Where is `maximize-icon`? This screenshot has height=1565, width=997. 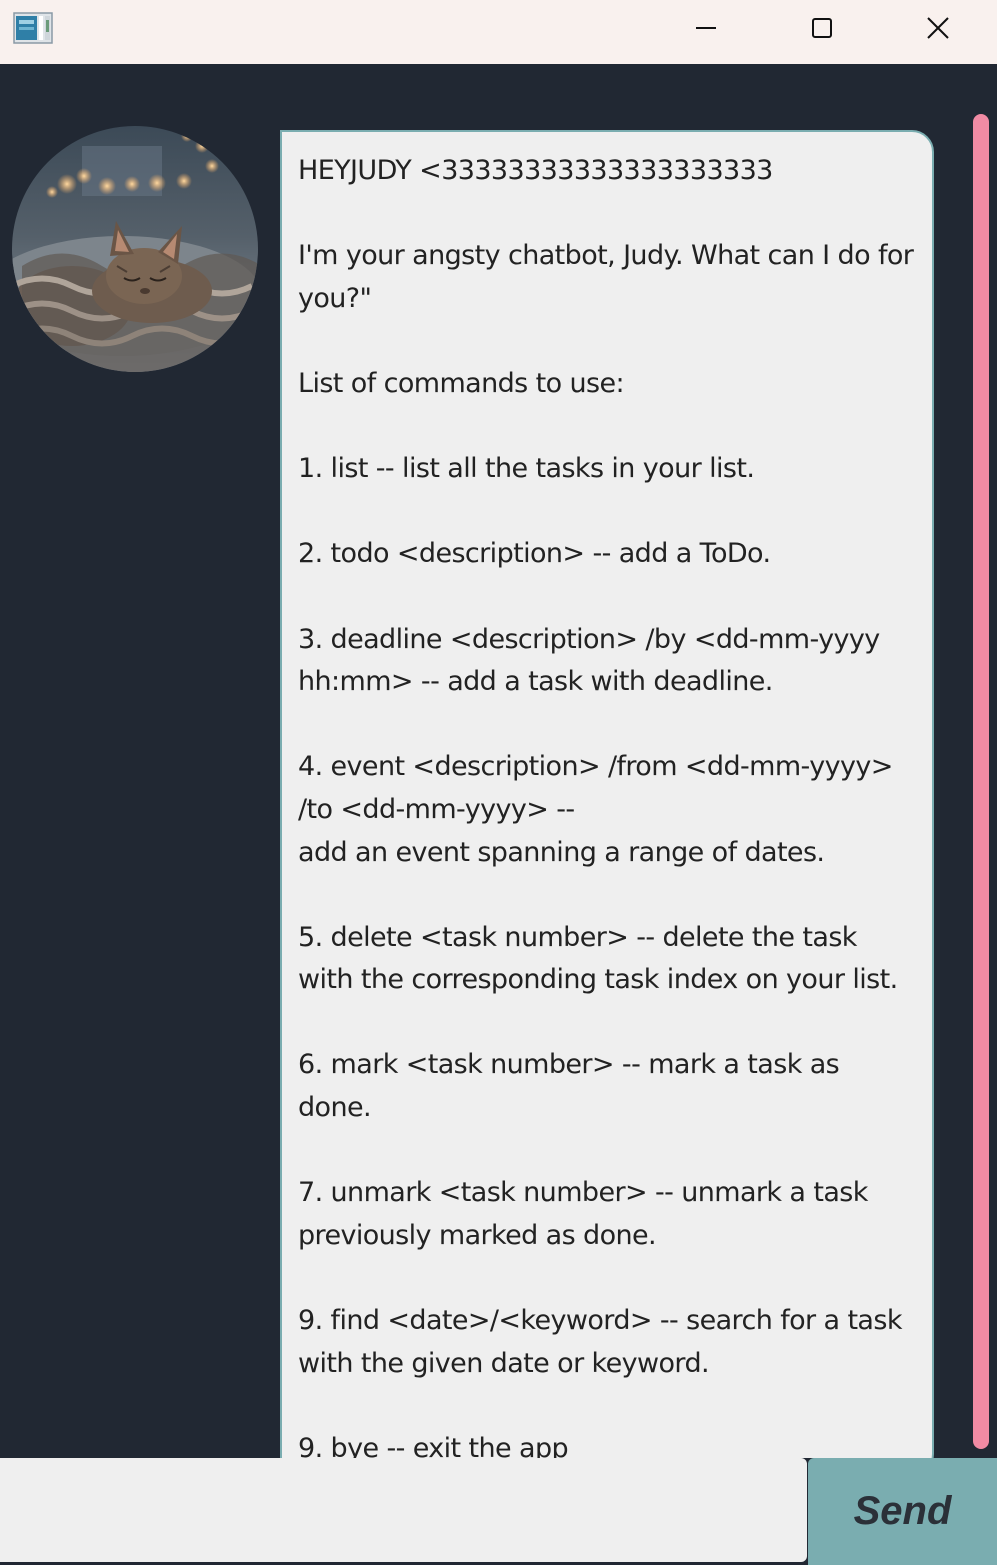 maximize-icon is located at coordinates (822, 28).